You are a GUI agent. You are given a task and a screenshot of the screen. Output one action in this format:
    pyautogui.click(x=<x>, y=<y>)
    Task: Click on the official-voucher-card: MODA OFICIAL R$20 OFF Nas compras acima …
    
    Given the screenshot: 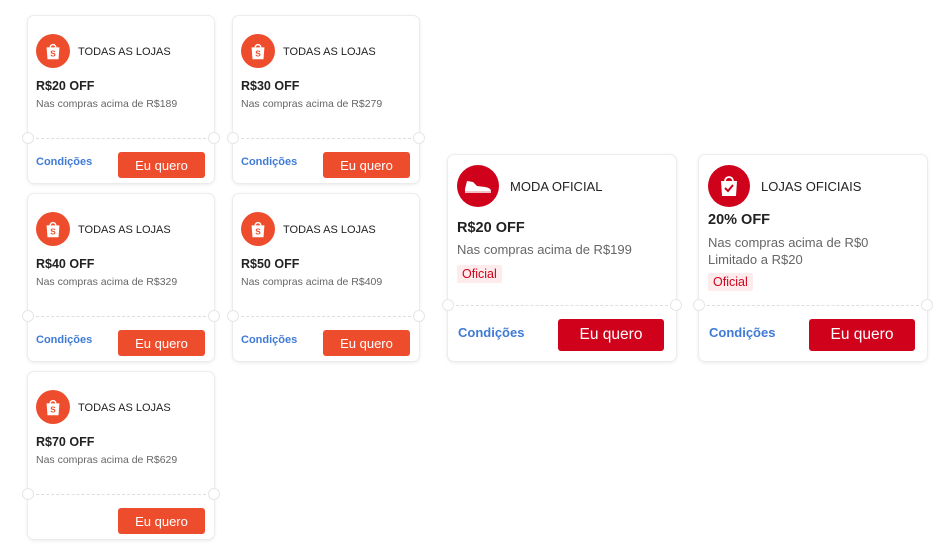 What is the action you would take?
    pyautogui.click(x=562, y=258)
    